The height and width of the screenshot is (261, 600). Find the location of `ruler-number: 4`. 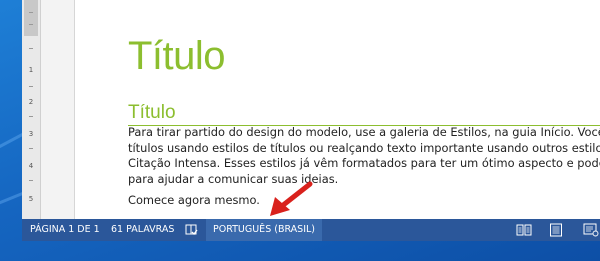

ruler-number: 4 is located at coordinates (31, 166).